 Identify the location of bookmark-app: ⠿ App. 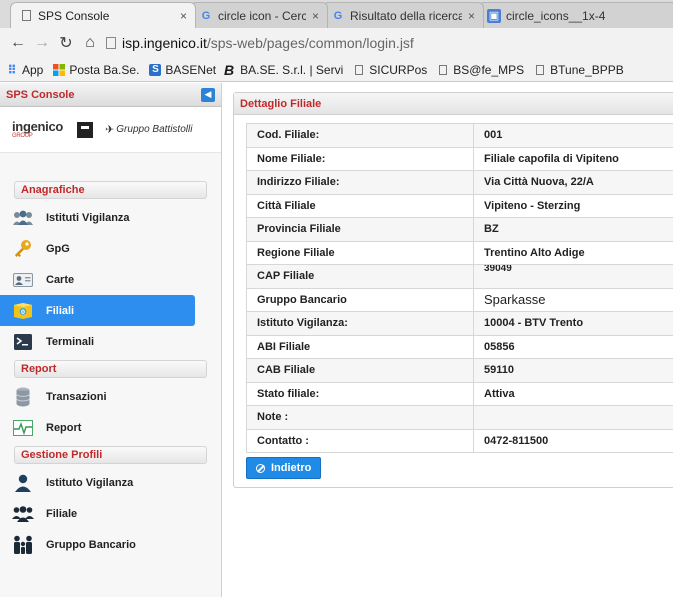
(24, 70).